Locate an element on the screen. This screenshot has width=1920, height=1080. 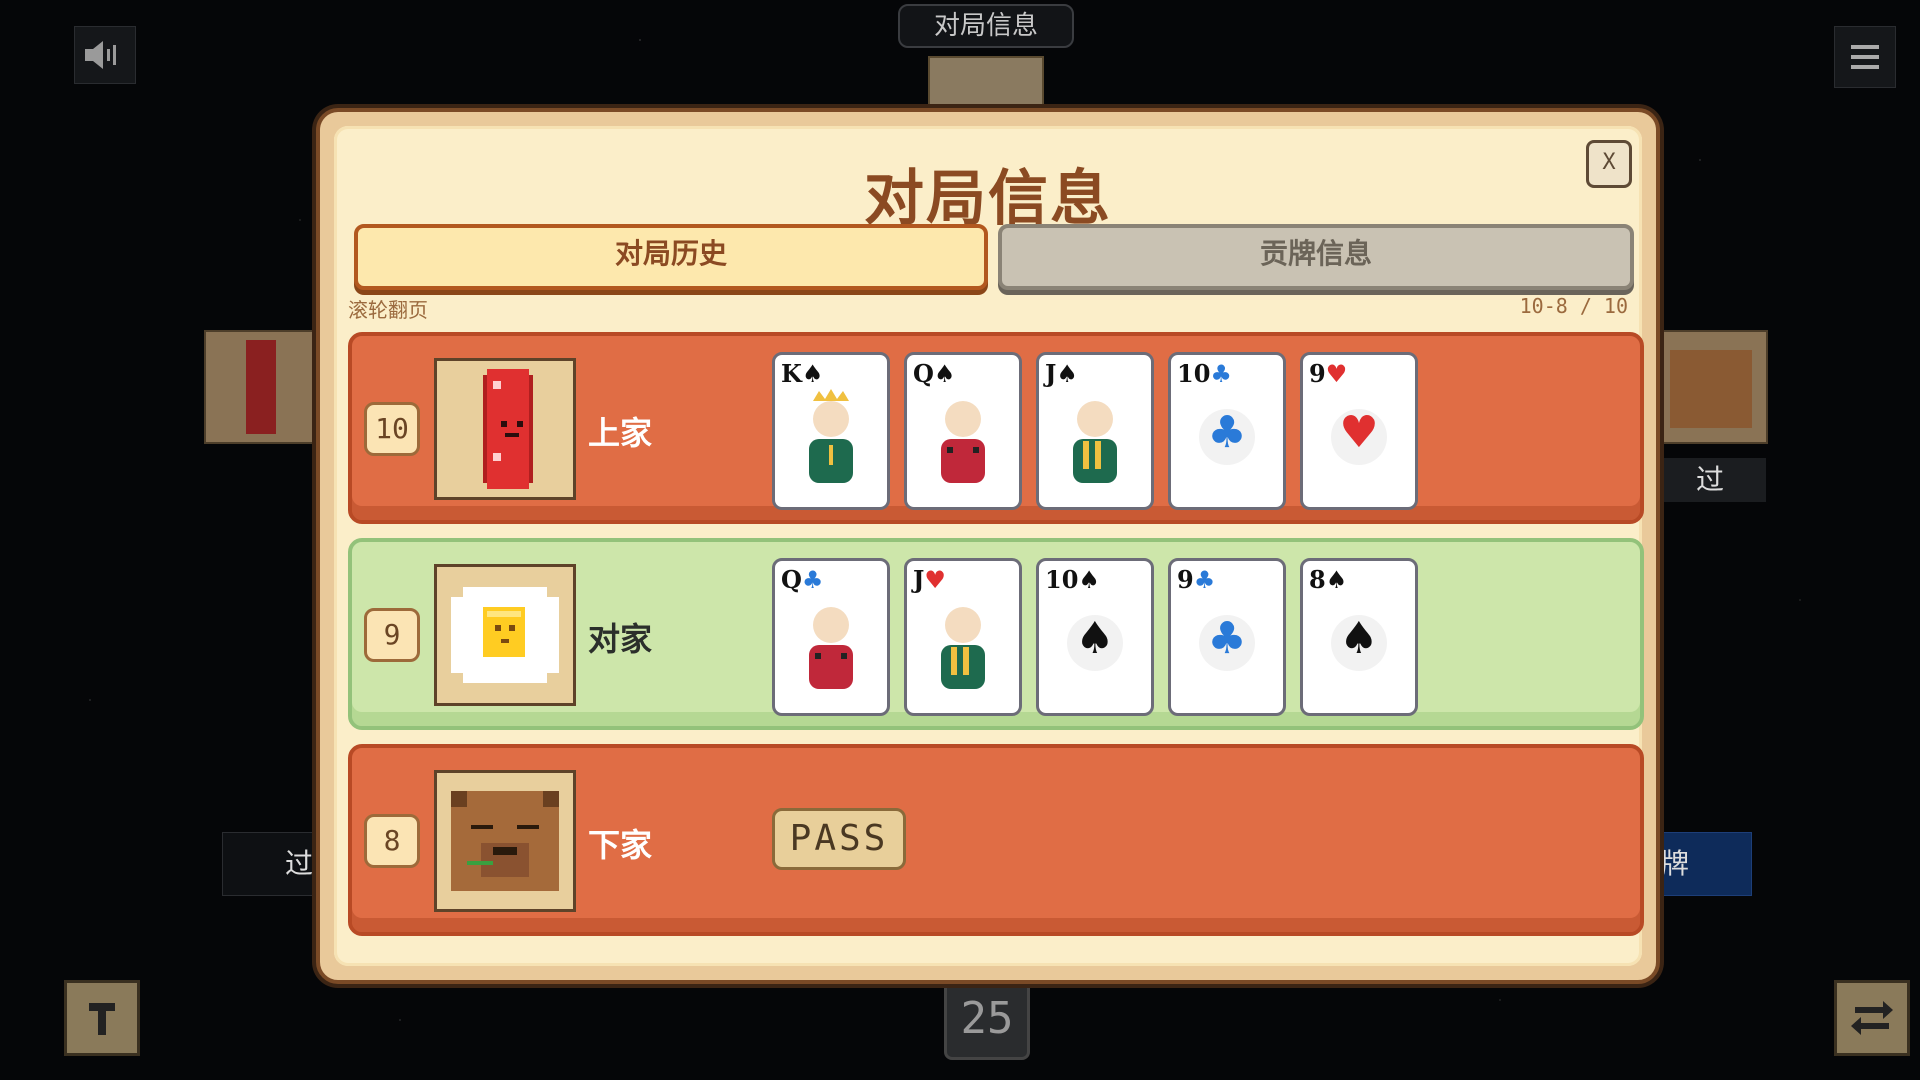
rank-badge: 8 is located at coordinates (392, 841).